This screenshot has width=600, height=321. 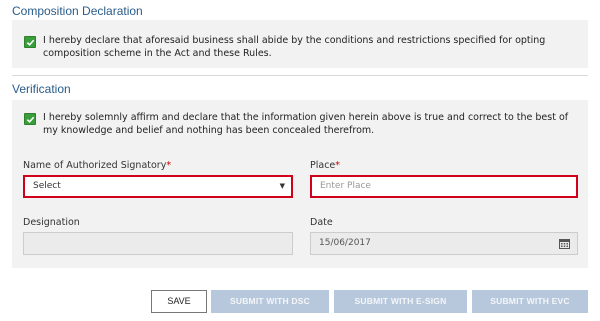 What do you see at coordinates (270, 301) in the screenshot?
I see `submit-dsc-button: SUBMIT WITH DSC` at bounding box center [270, 301].